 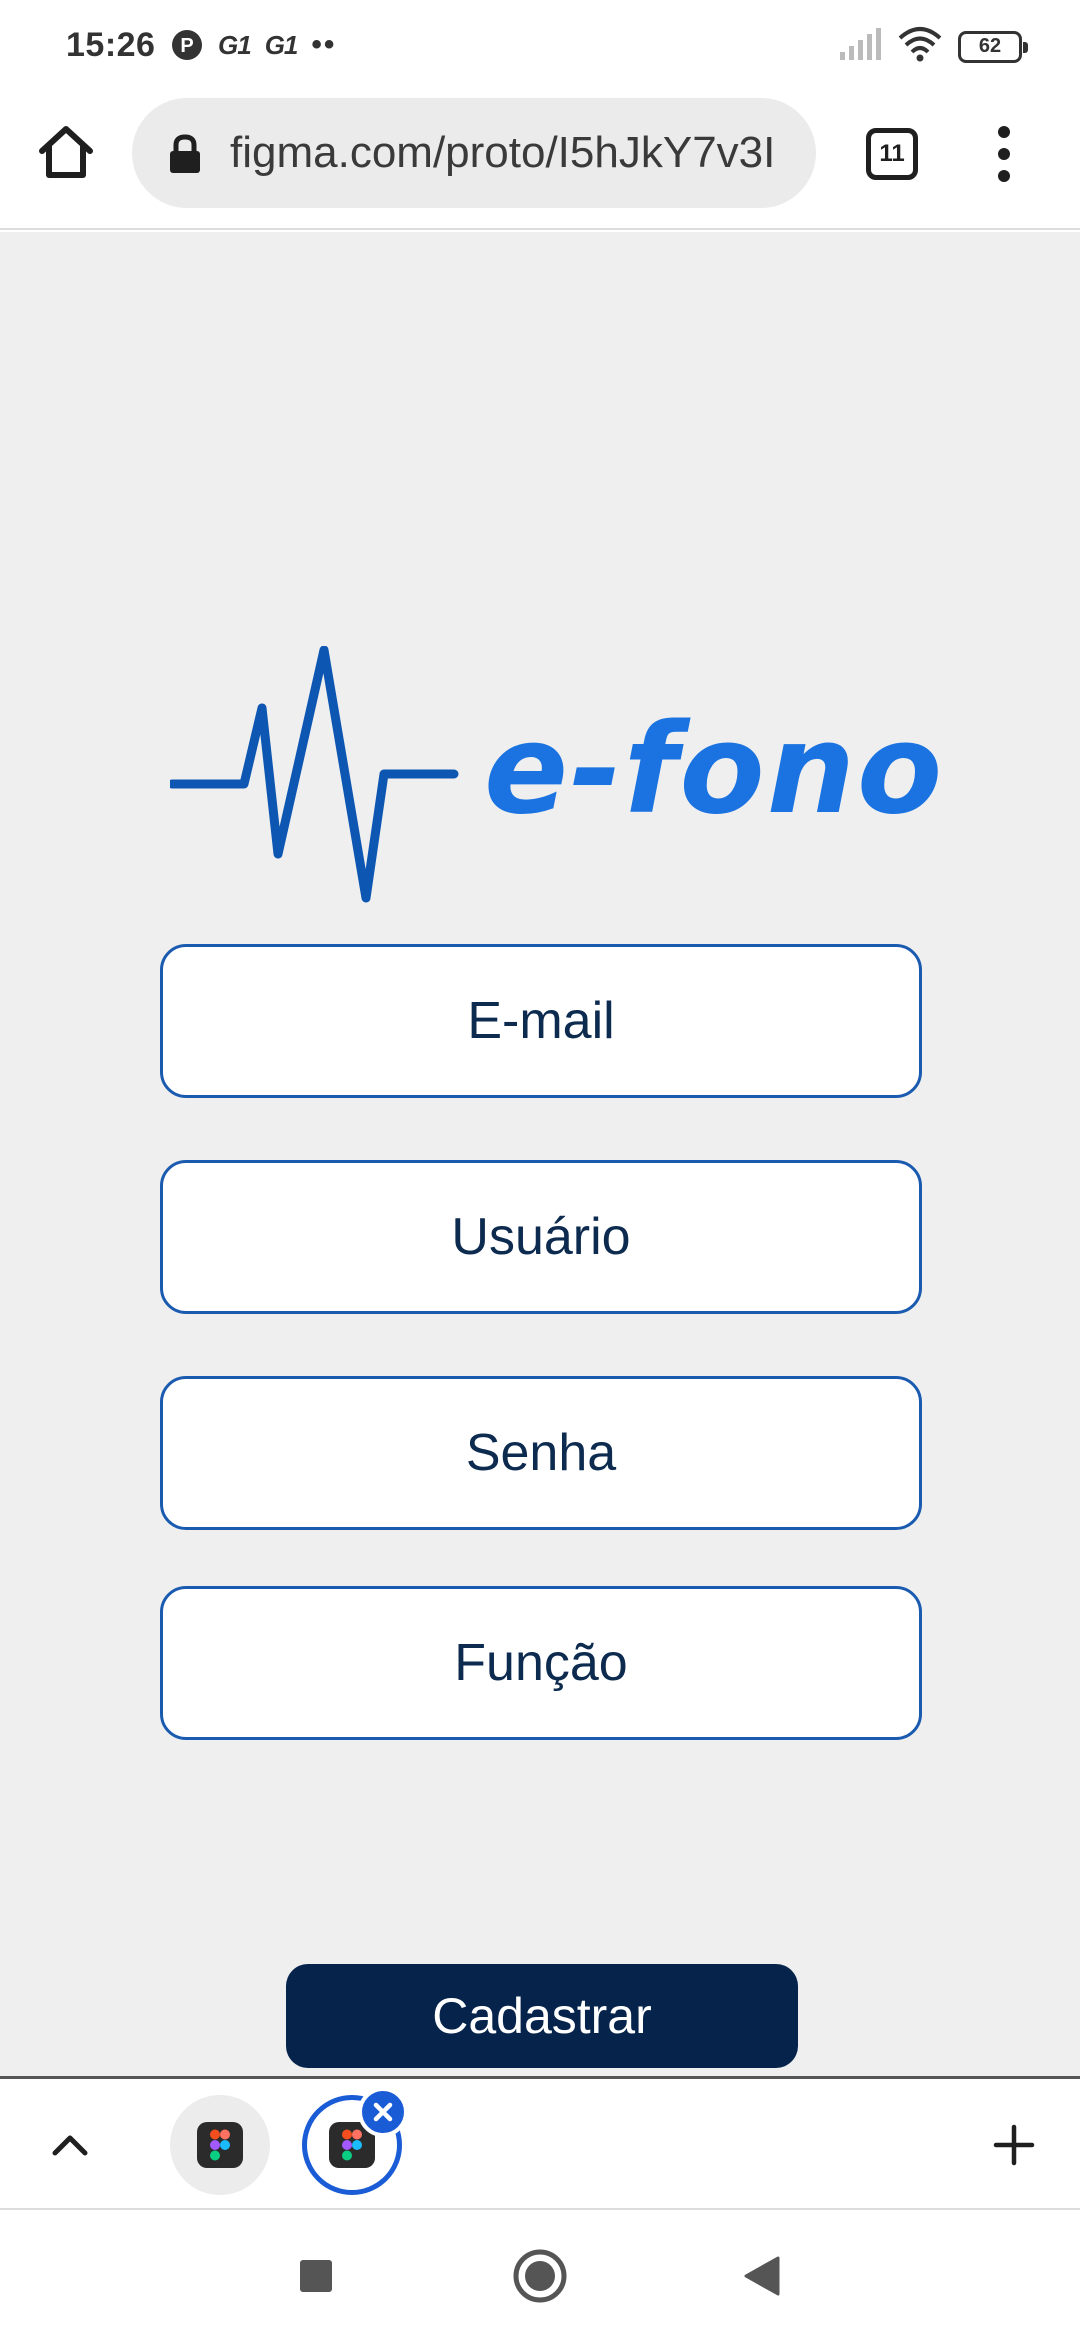 What do you see at coordinates (111, 45) in the screenshot?
I see `status-time: 15:26` at bounding box center [111, 45].